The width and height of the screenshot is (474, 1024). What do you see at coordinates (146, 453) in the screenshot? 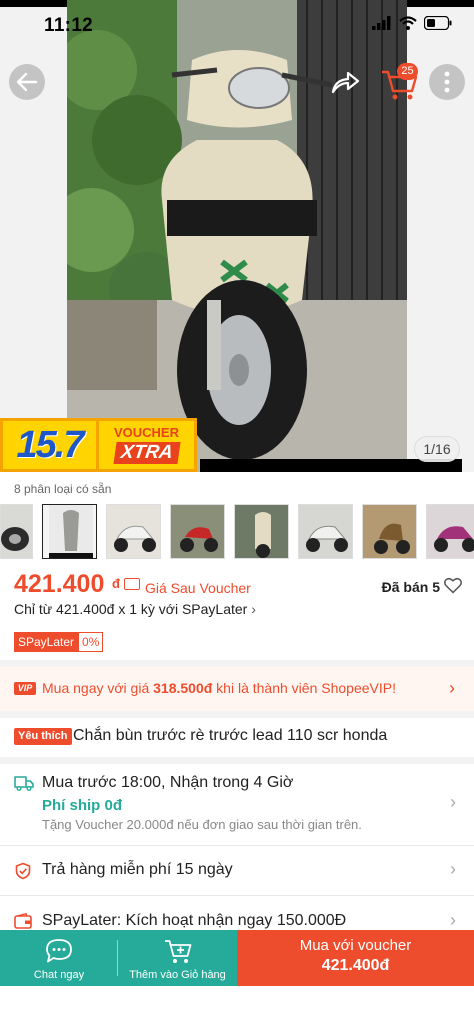
I see `promo-voucher-bottom: XTRA` at bounding box center [146, 453].